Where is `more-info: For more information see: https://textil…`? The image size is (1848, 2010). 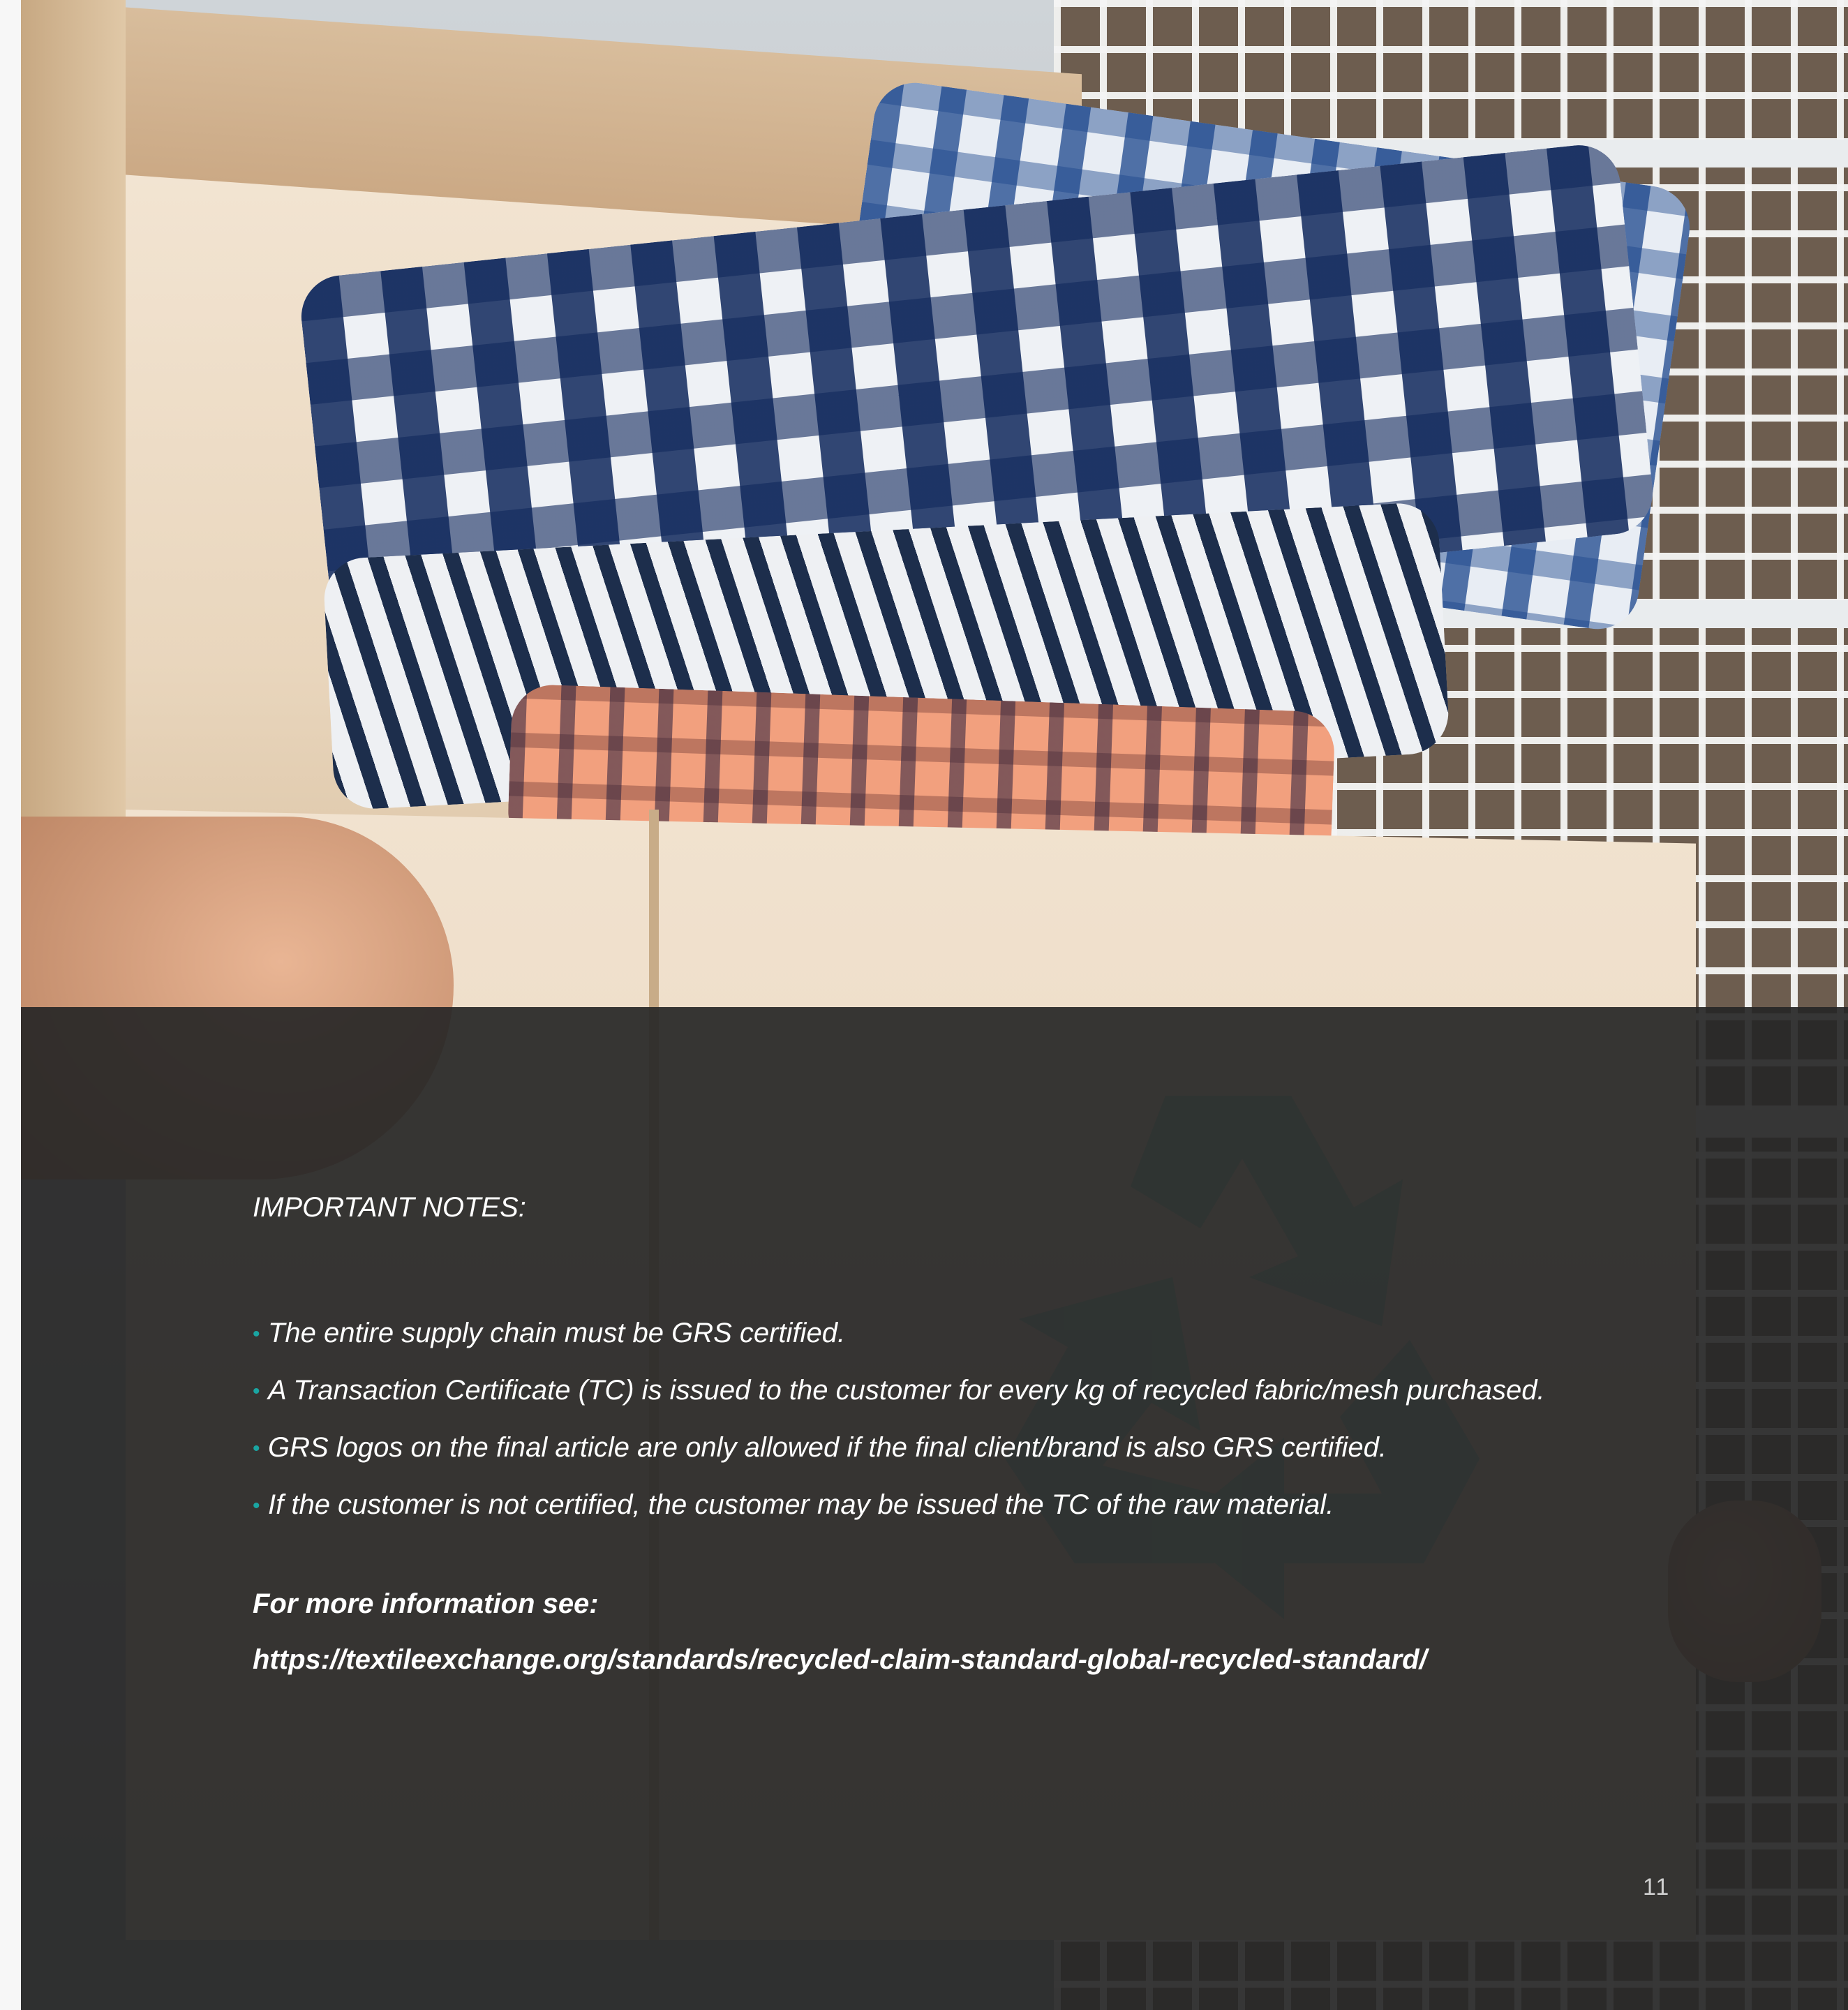
more-info: For more information see: https://textil… is located at coordinates (950, 1632).